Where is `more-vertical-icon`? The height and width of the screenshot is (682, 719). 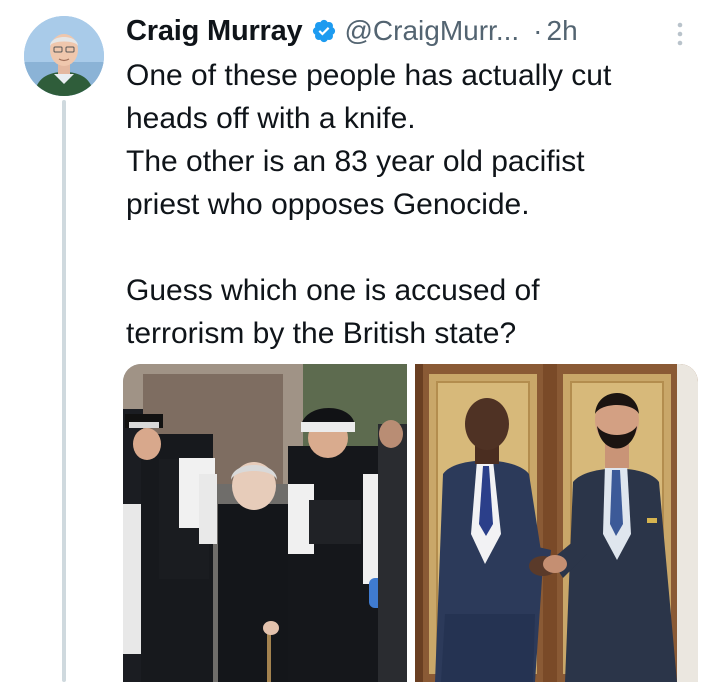
more-vertical-icon is located at coordinates (680, 34).